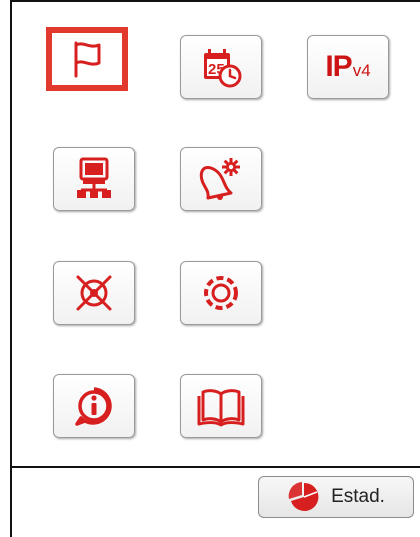 Image resolution: width=420 pixels, height=537 pixels. I want to click on pie-chart-icon, so click(304, 497).